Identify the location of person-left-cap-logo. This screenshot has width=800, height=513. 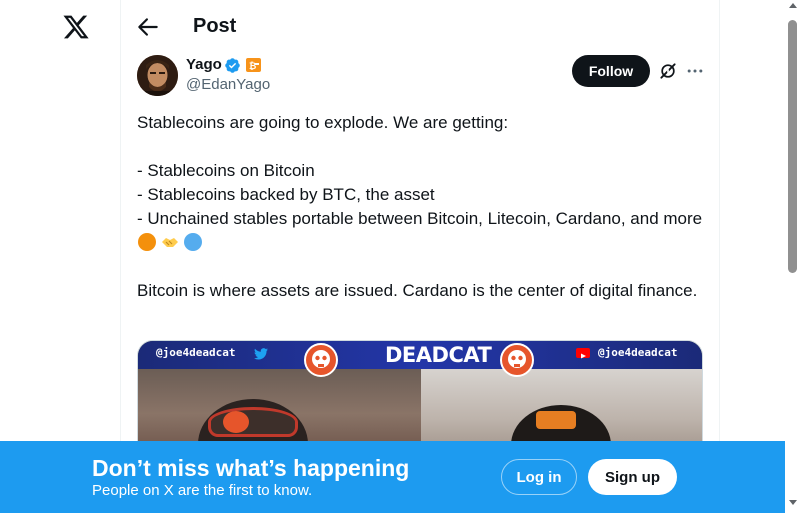
(236, 422).